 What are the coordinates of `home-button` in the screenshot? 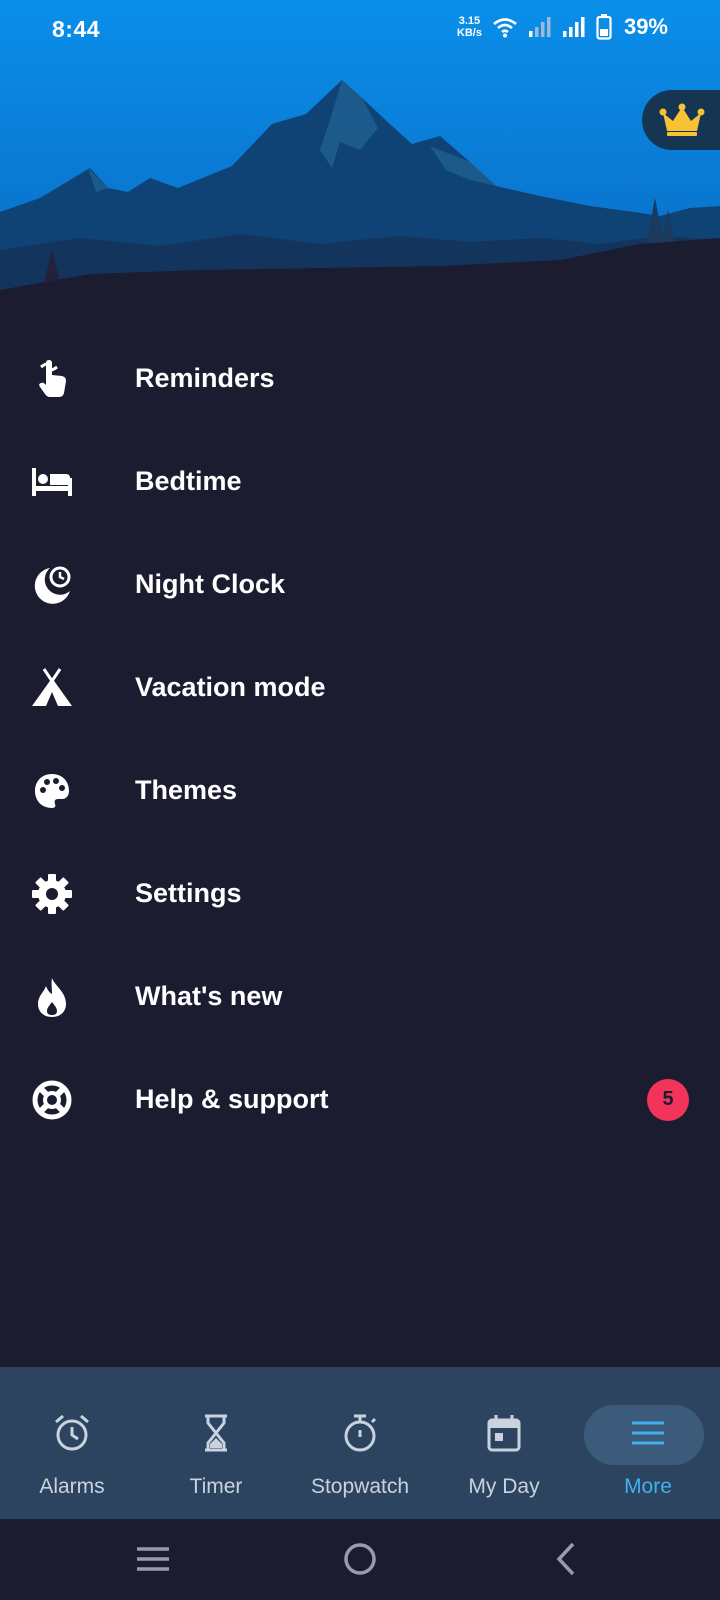 It's located at (360, 1559).